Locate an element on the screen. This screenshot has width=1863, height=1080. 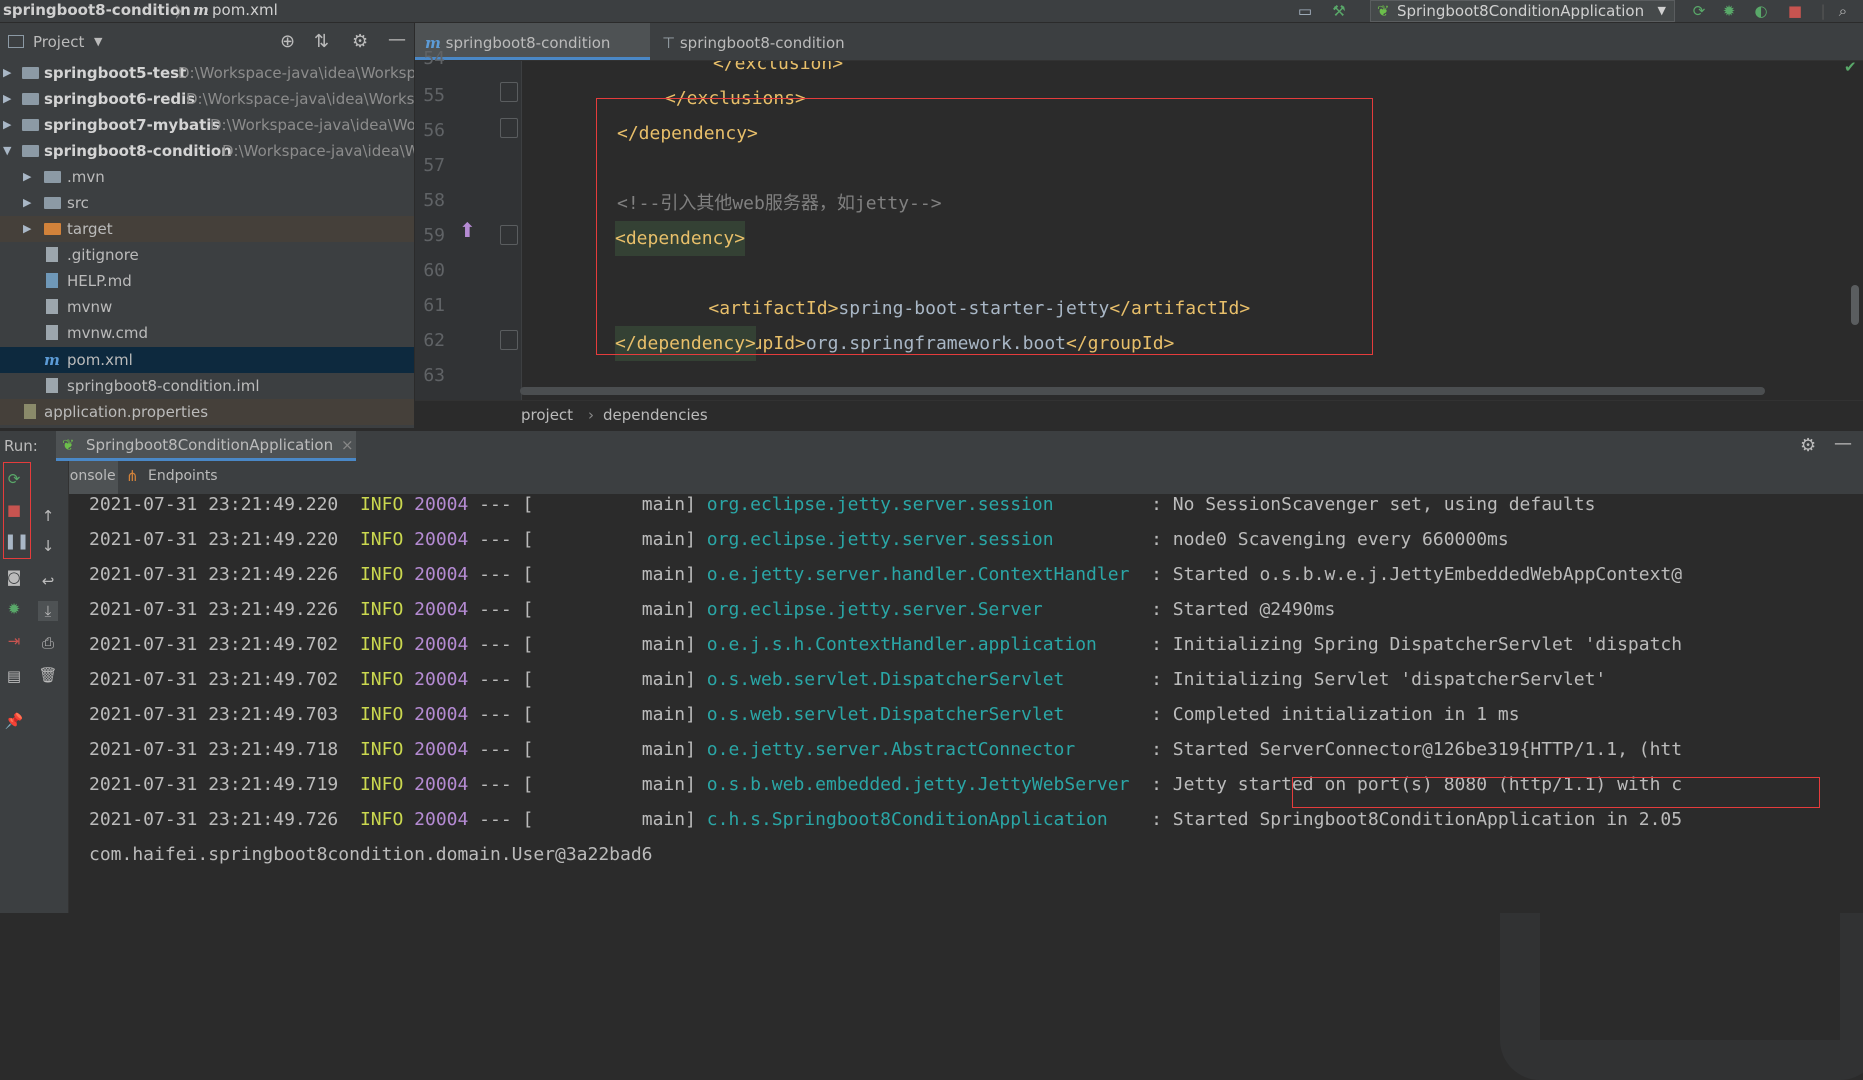
line-number: 58 is located at coordinates (434, 200).